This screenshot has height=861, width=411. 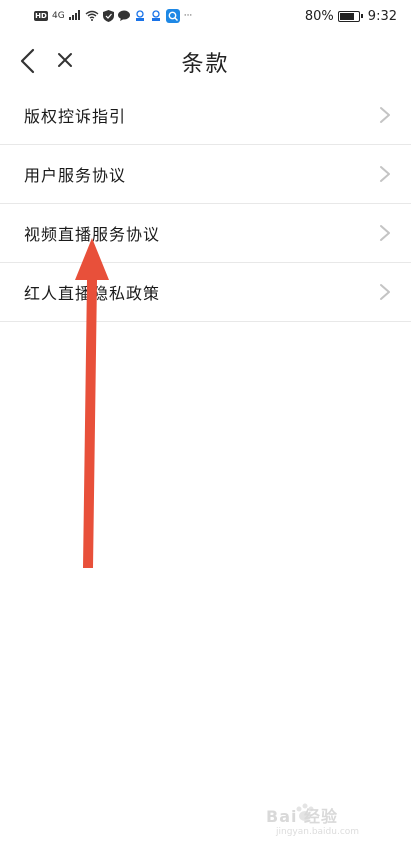 I want to click on network-type-label: 4G, so click(x=58, y=16).